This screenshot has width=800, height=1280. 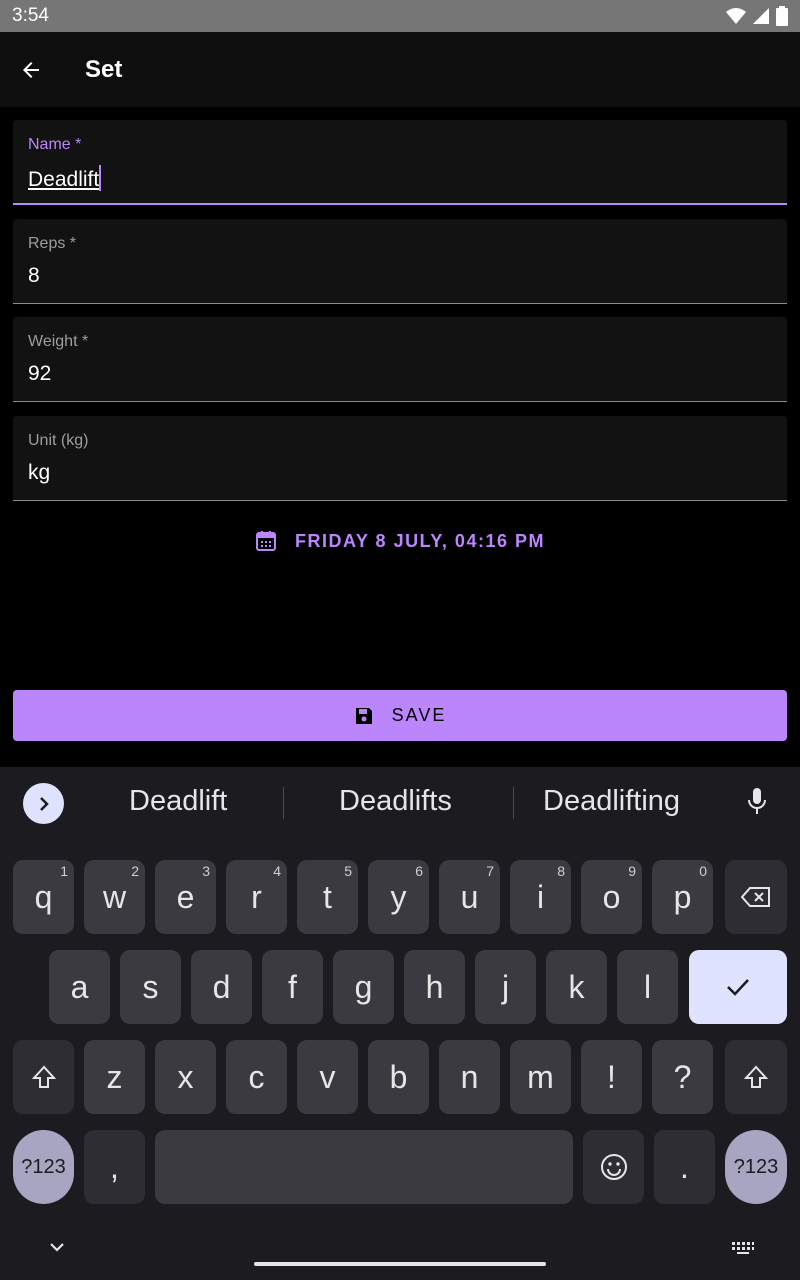 I want to click on key-label: w, so click(x=114, y=896).